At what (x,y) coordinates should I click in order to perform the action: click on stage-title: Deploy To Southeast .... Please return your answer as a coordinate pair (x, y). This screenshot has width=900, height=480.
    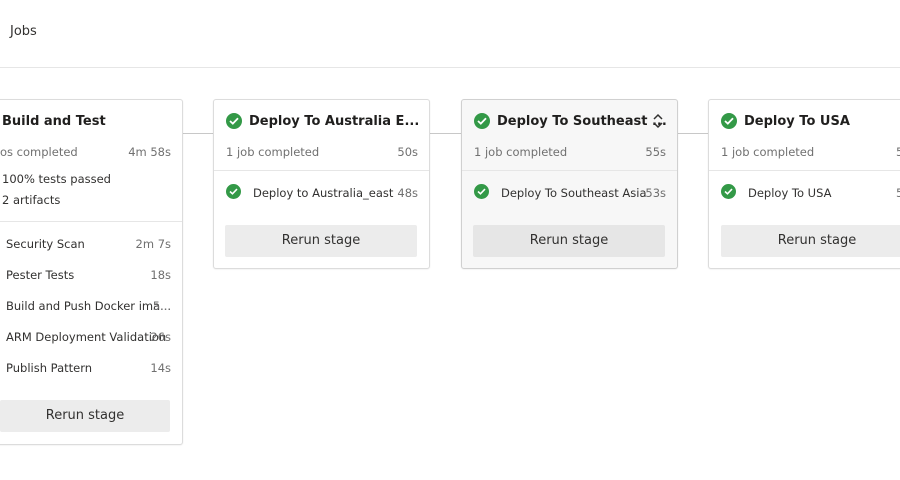
    Looking at the image, I should click on (582, 121).